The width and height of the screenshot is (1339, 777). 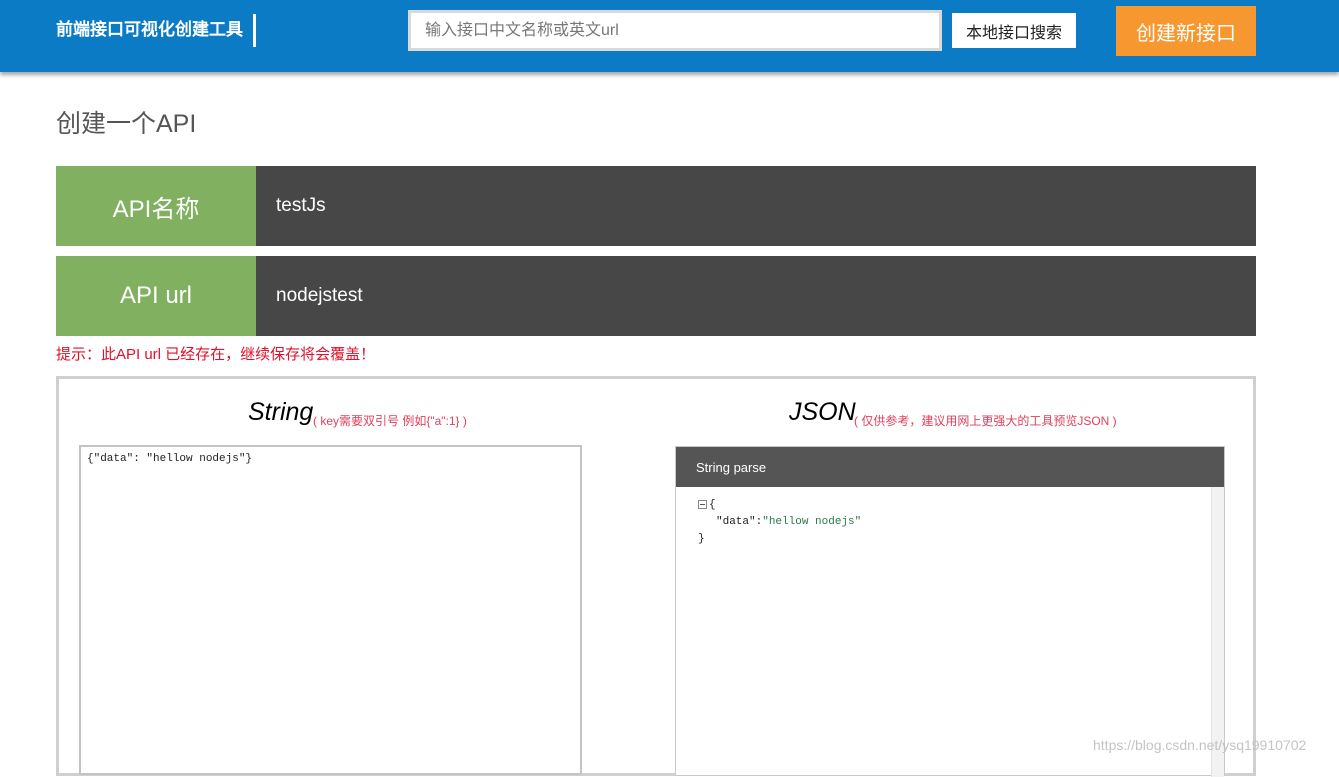 What do you see at coordinates (779, 539) in the screenshot?
I see `json-close-line: }` at bounding box center [779, 539].